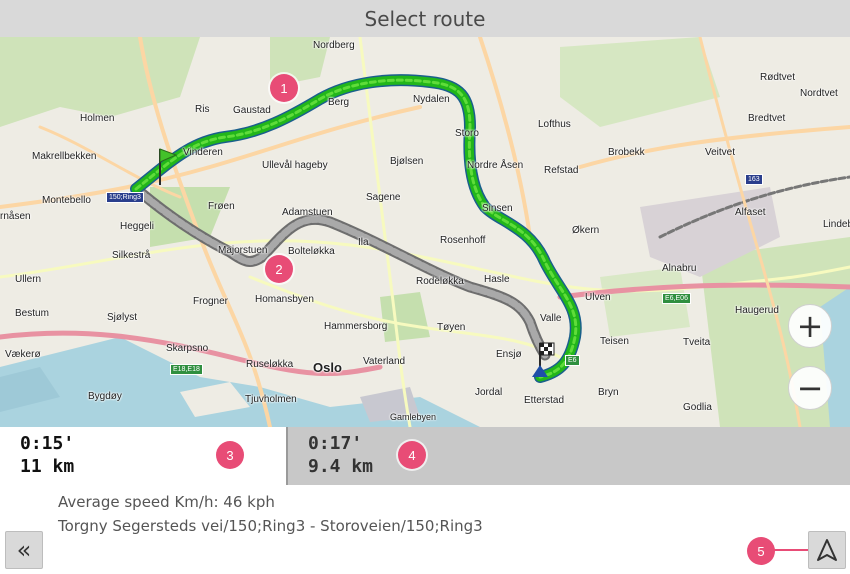 Image resolution: width=850 pixels, height=574 pixels. I want to click on page-title: Select route, so click(425, 18).